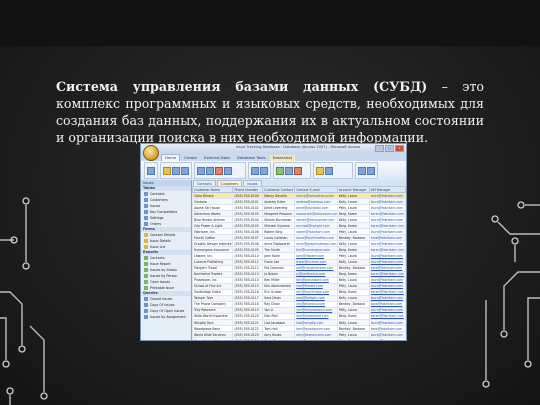  What do you see at coordinates (264, 170) in the screenshot?
I see `indent-icon` at bounding box center [264, 170].